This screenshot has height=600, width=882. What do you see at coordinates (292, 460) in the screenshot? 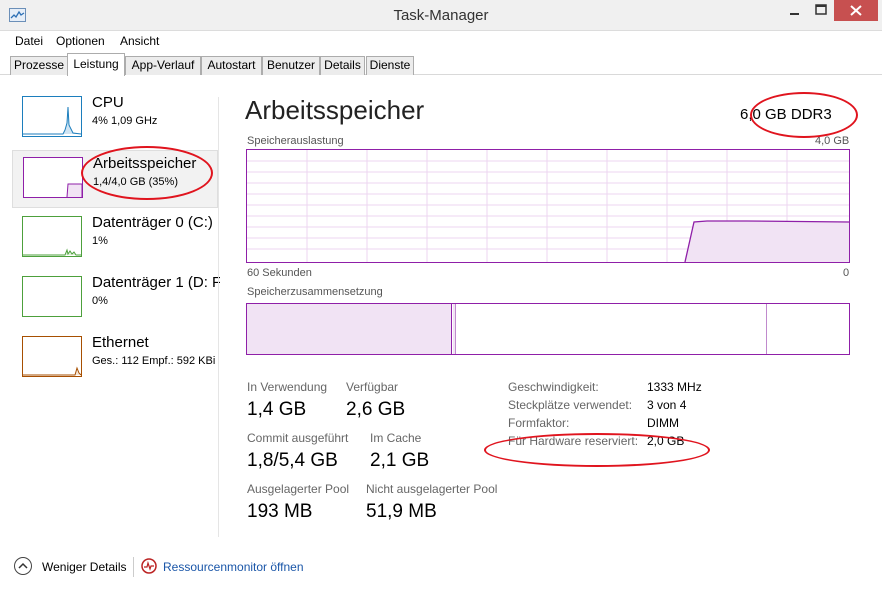
I see `stat-value: 1,8/5,4 GB` at bounding box center [292, 460].